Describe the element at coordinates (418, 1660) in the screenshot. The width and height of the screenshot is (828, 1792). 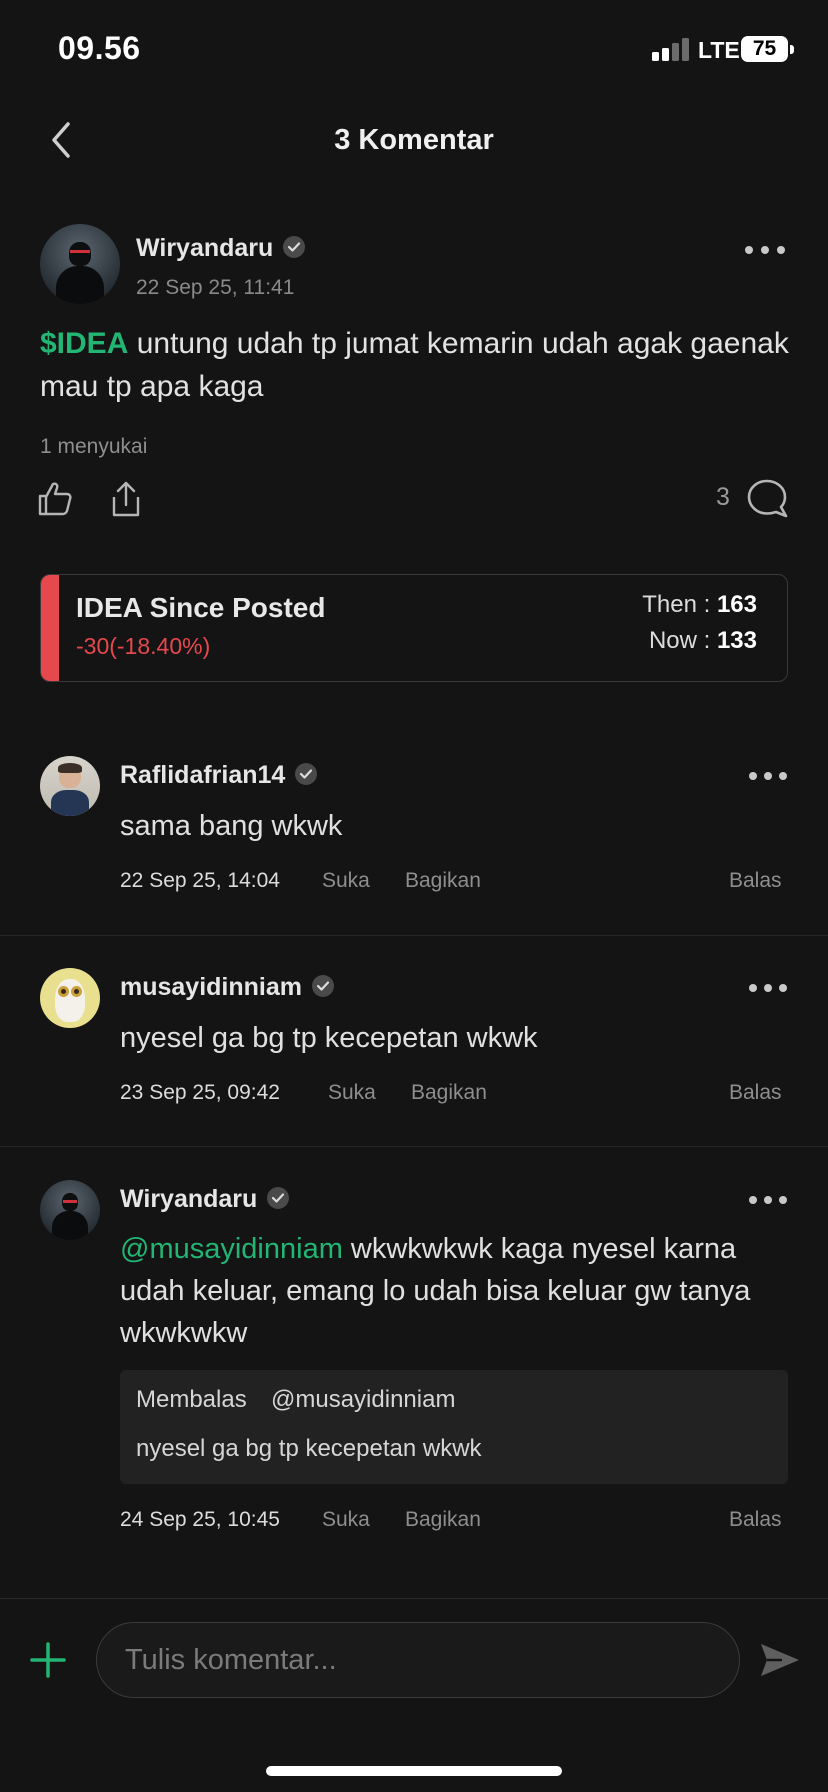
I see `comment-input` at that location.